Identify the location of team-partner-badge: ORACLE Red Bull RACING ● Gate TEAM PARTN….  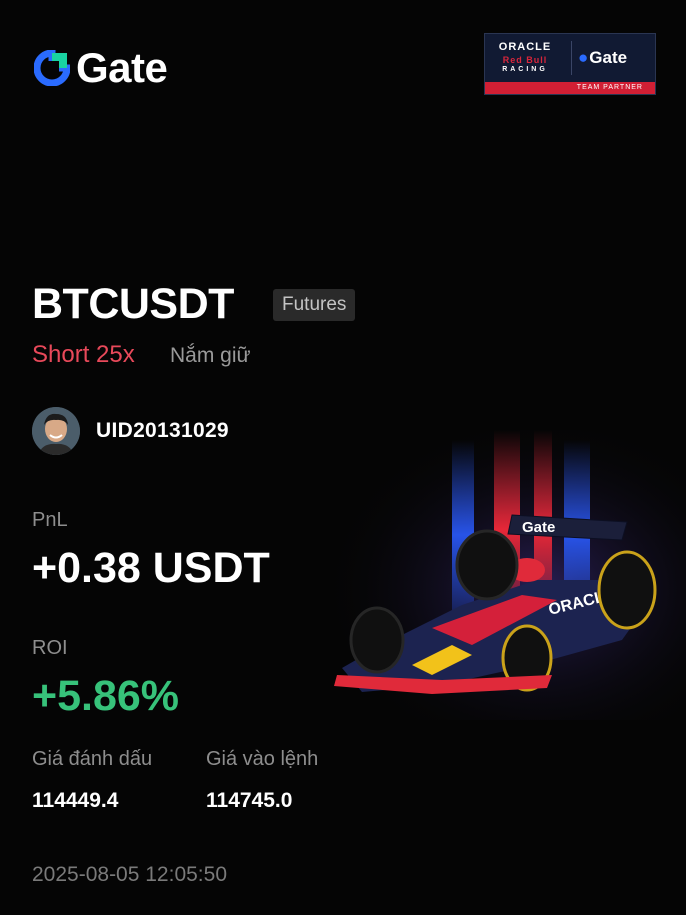
(570, 64).